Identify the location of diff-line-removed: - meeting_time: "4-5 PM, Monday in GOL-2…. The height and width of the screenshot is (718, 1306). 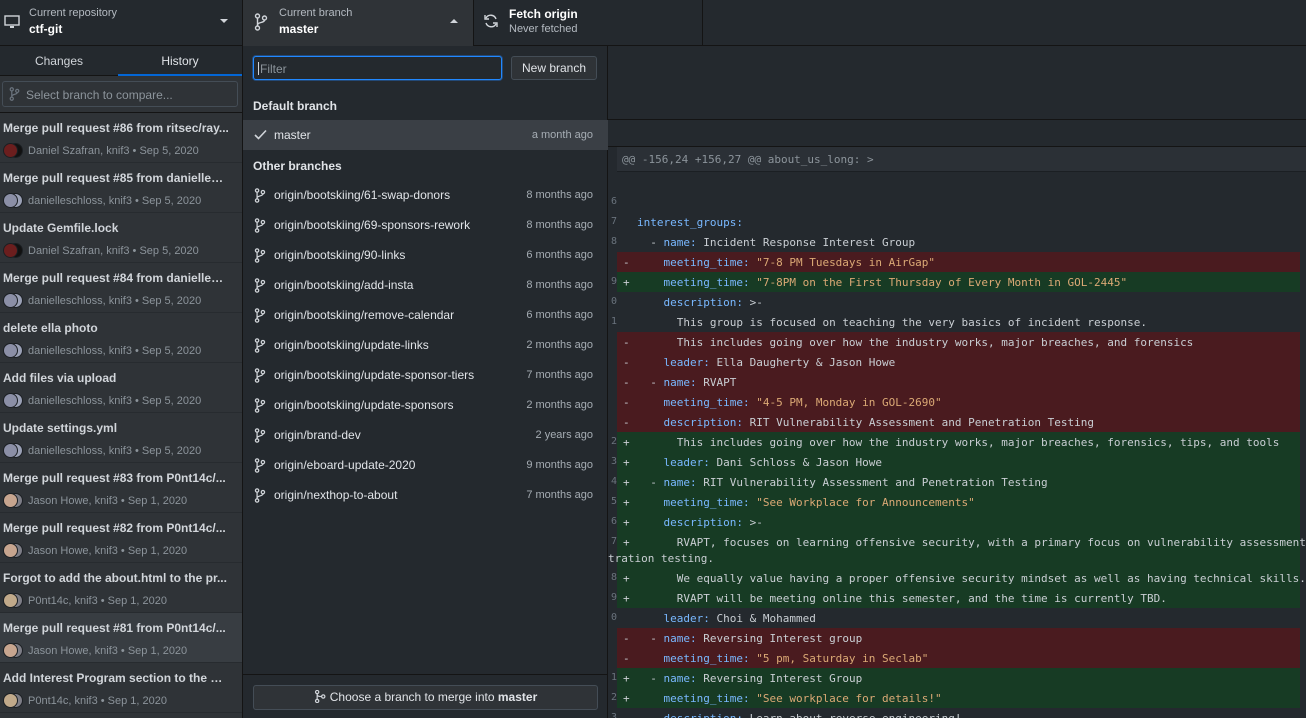
(957, 402).